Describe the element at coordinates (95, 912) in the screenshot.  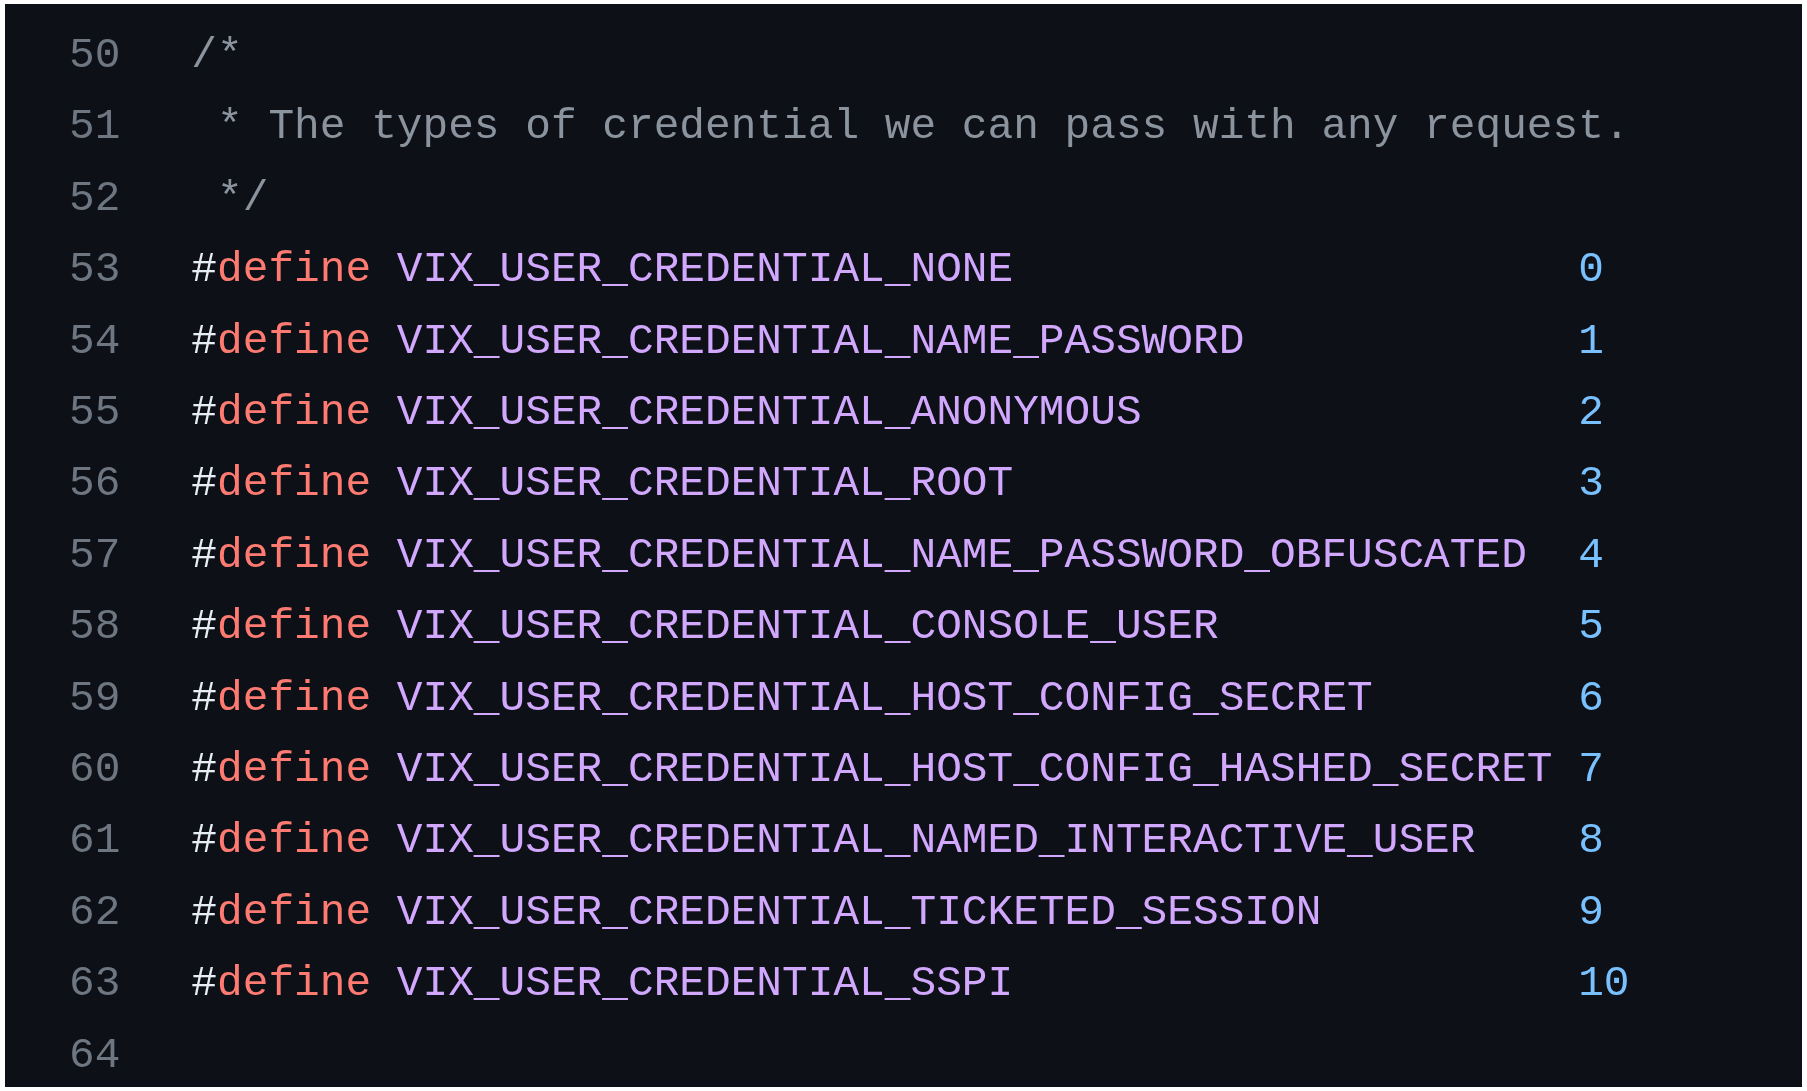
I see `line-number: 62` at that location.